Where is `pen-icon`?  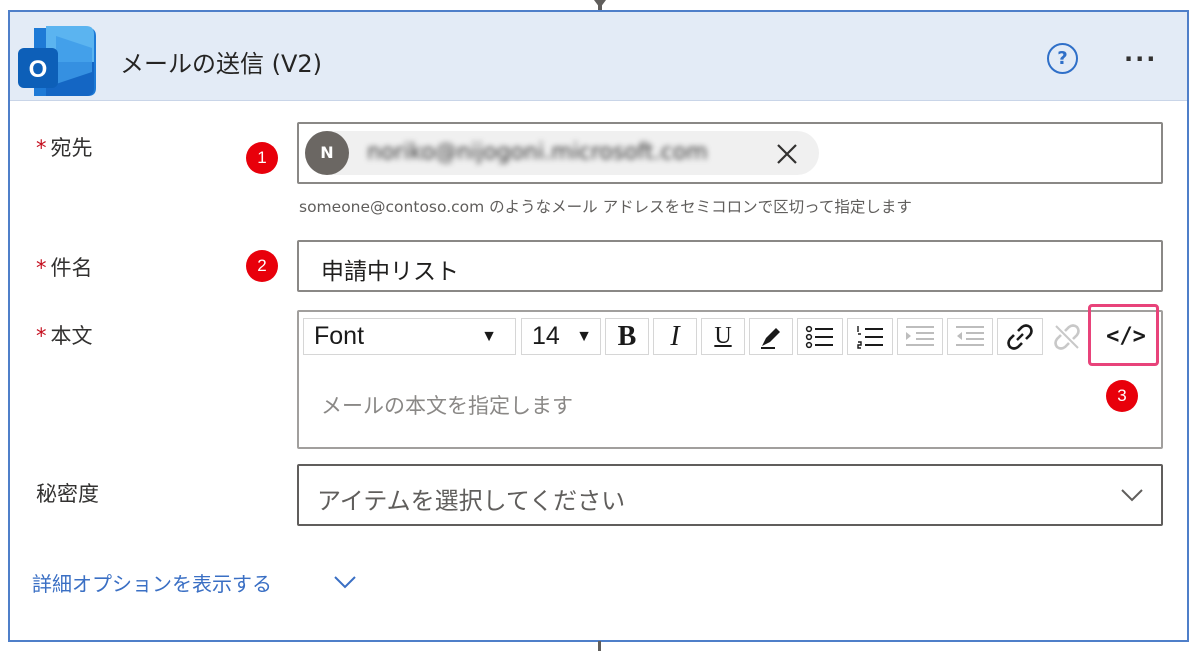 pen-icon is located at coordinates (770, 338).